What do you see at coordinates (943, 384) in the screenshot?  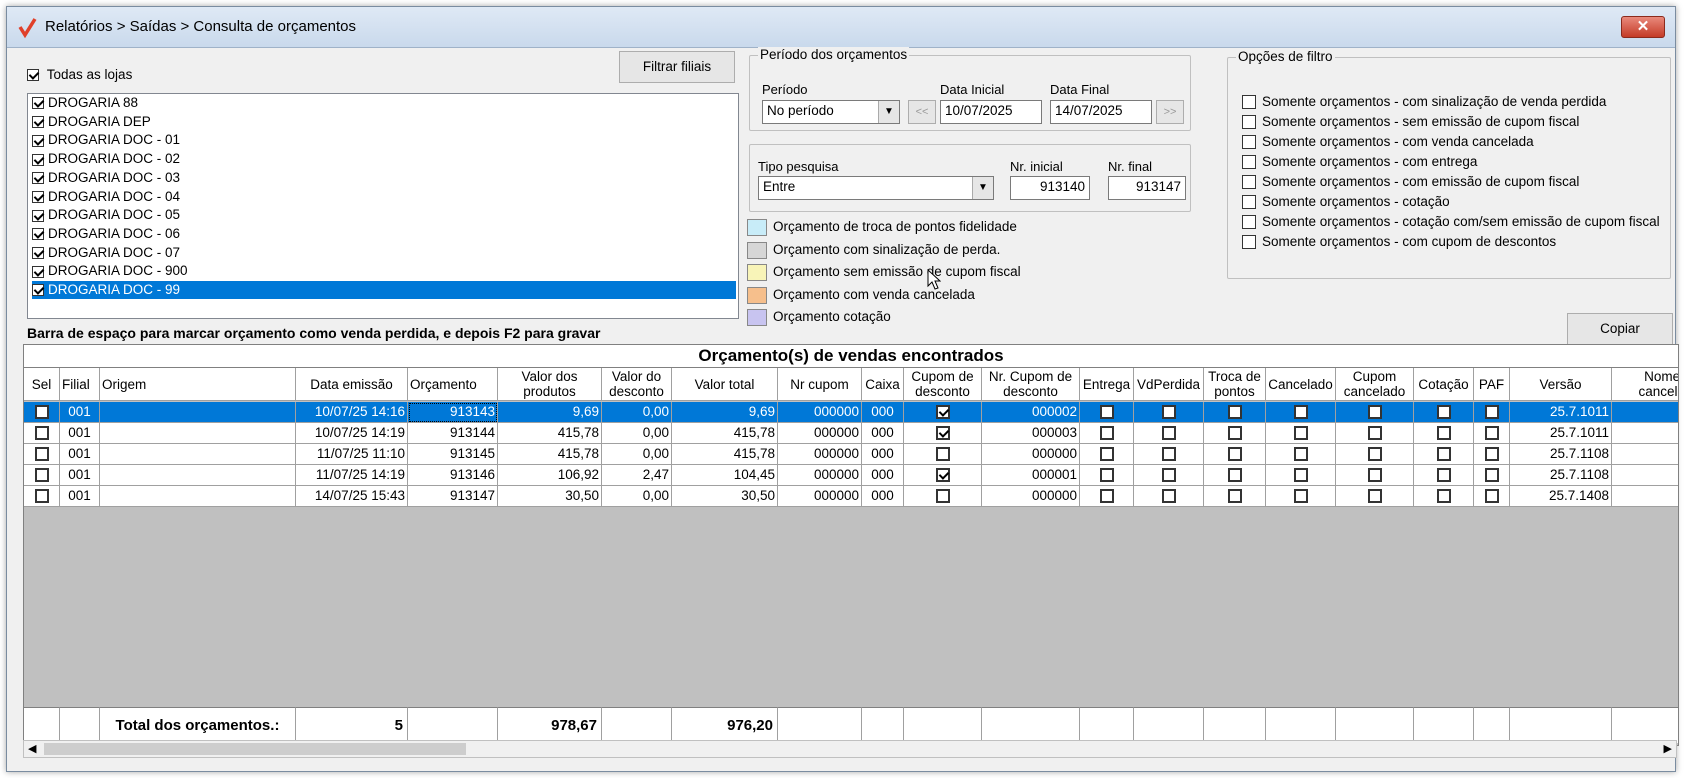 I see `column-header: Cupom de desconto` at bounding box center [943, 384].